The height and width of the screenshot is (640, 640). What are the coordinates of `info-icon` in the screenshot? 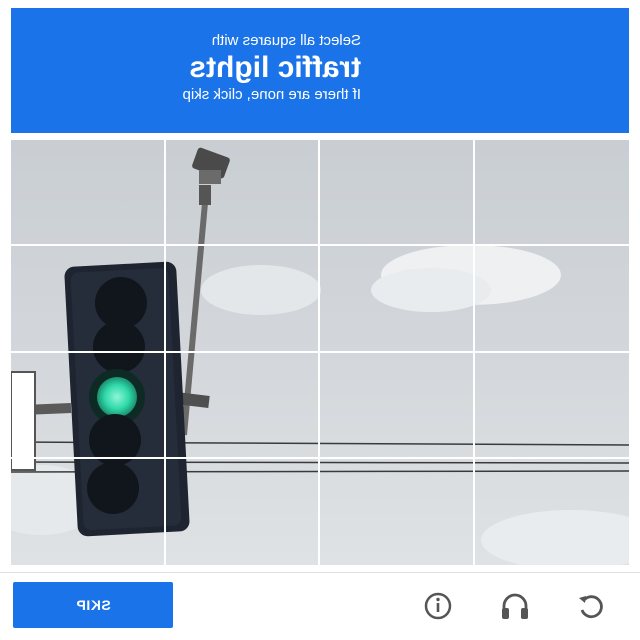 It's located at (438, 606).